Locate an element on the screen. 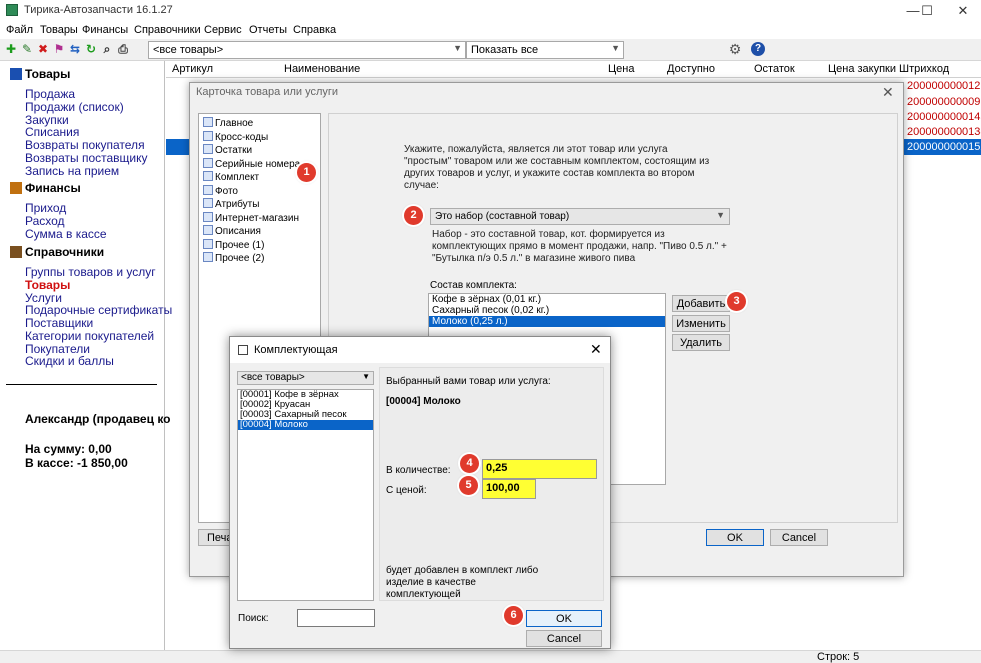 This screenshot has width=981, height=663. section-heading: Справочники is located at coordinates (57, 252).